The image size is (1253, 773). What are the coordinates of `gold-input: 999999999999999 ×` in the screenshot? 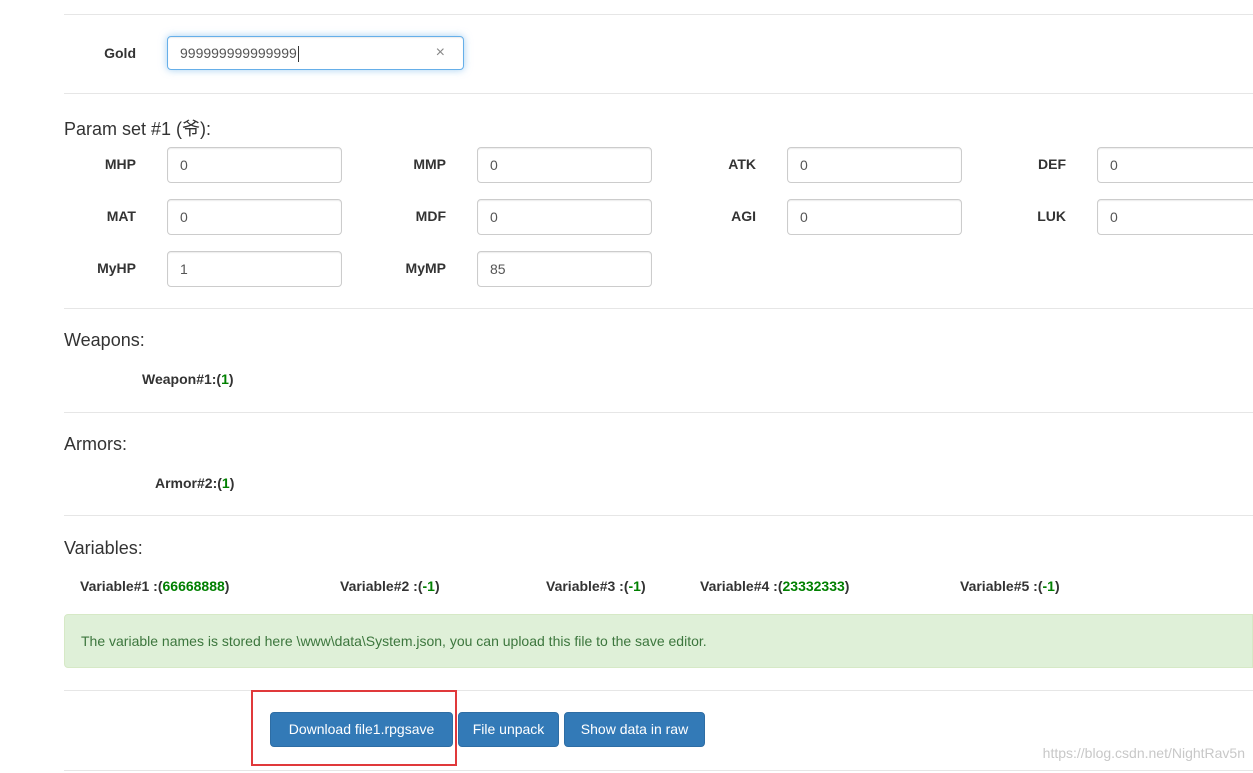 It's located at (315, 53).